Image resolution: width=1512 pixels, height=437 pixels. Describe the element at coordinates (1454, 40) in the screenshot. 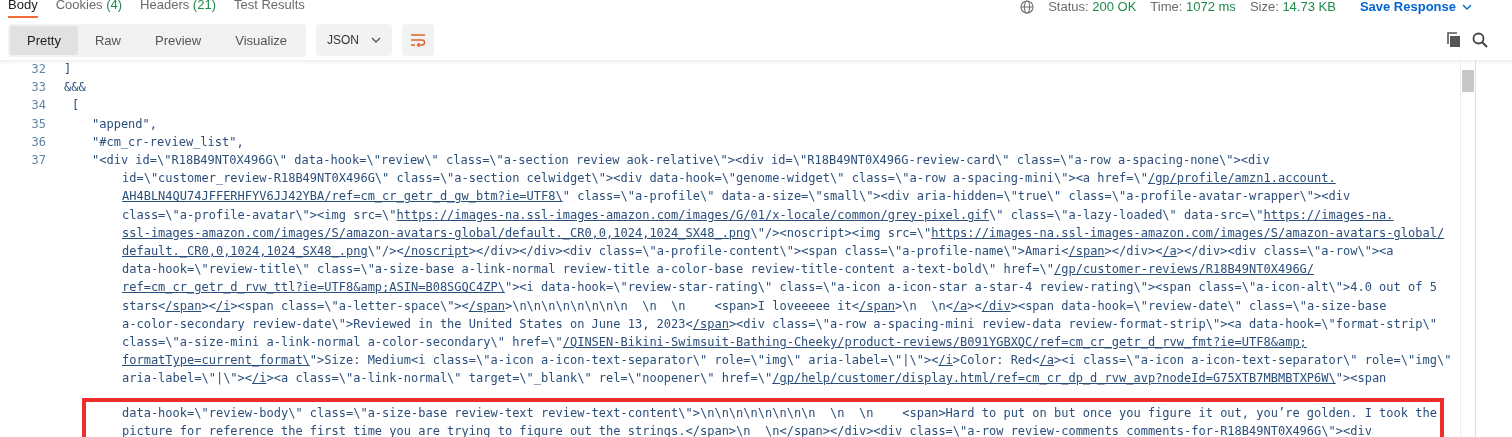

I see `copy-icon` at that location.